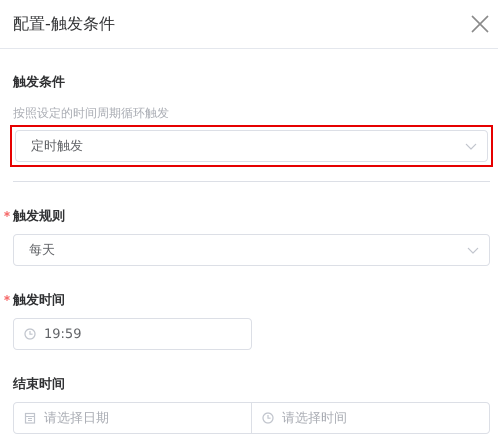 This screenshot has height=448, width=498. Describe the element at coordinates (251, 146) in the screenshot. I see `select-field: 定时触发` at that location.